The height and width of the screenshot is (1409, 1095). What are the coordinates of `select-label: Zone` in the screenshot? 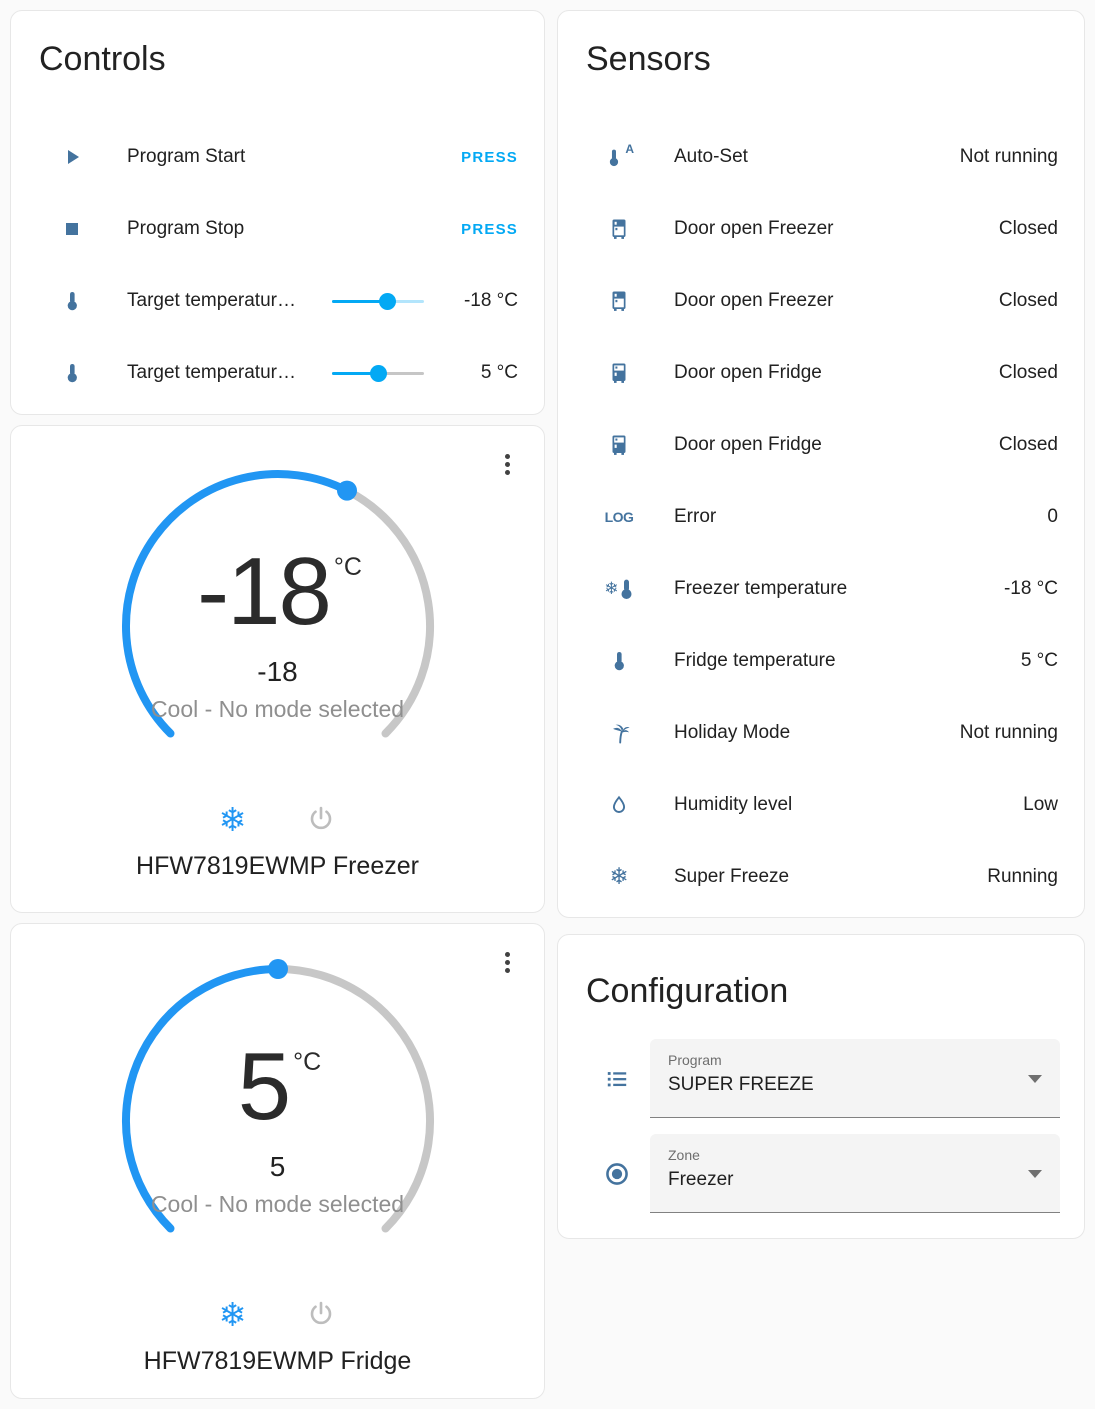 It's located at (684, 1155).